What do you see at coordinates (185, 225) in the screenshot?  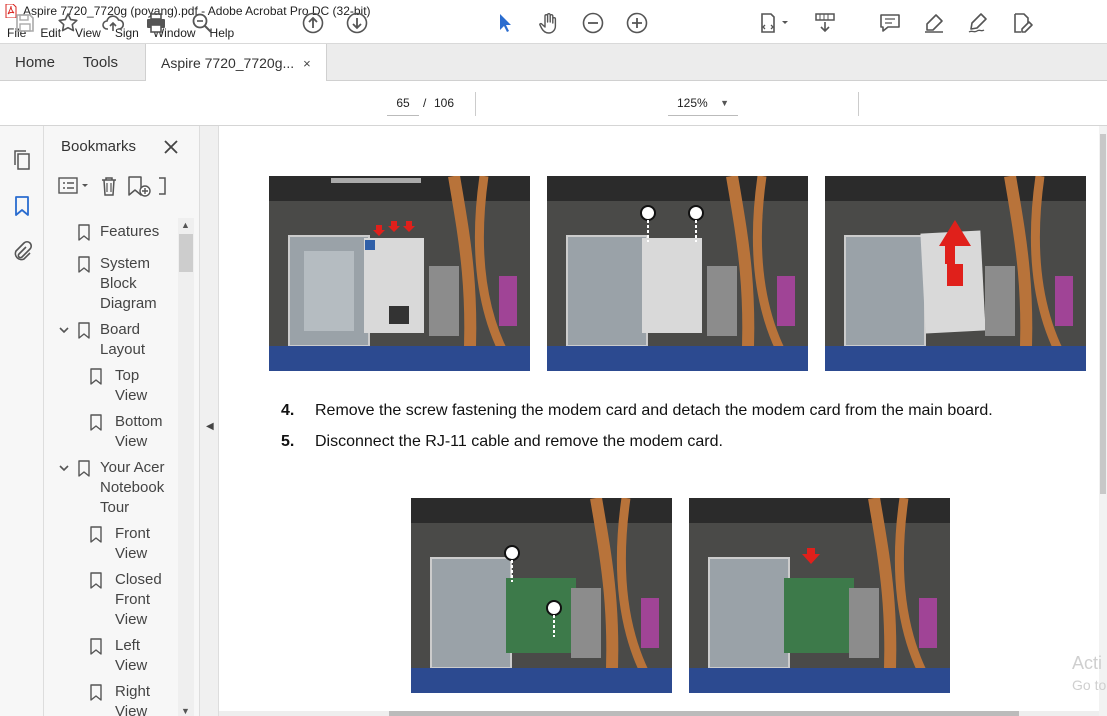 I see `scroll-up-icon: ▲` at bounding box center [185, 225].